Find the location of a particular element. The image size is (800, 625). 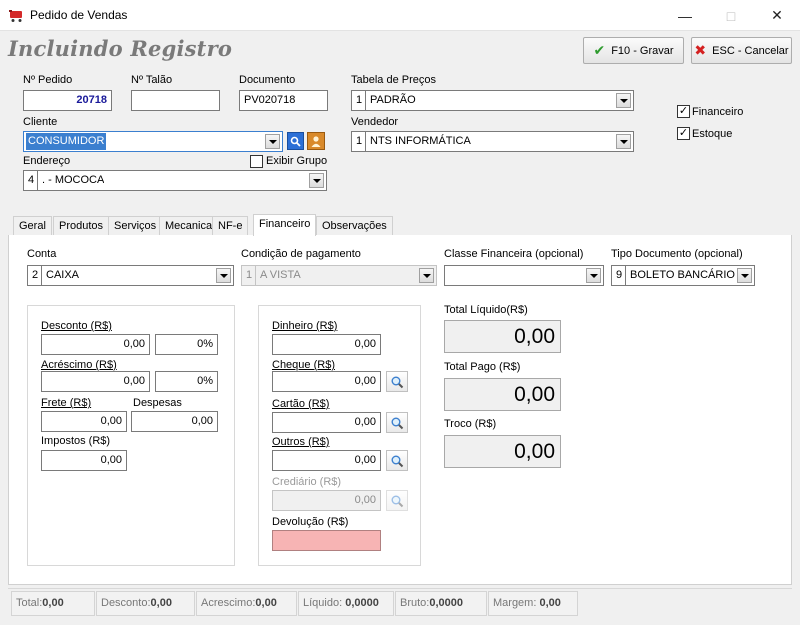

classe-select is located at coordinates (524, 275).